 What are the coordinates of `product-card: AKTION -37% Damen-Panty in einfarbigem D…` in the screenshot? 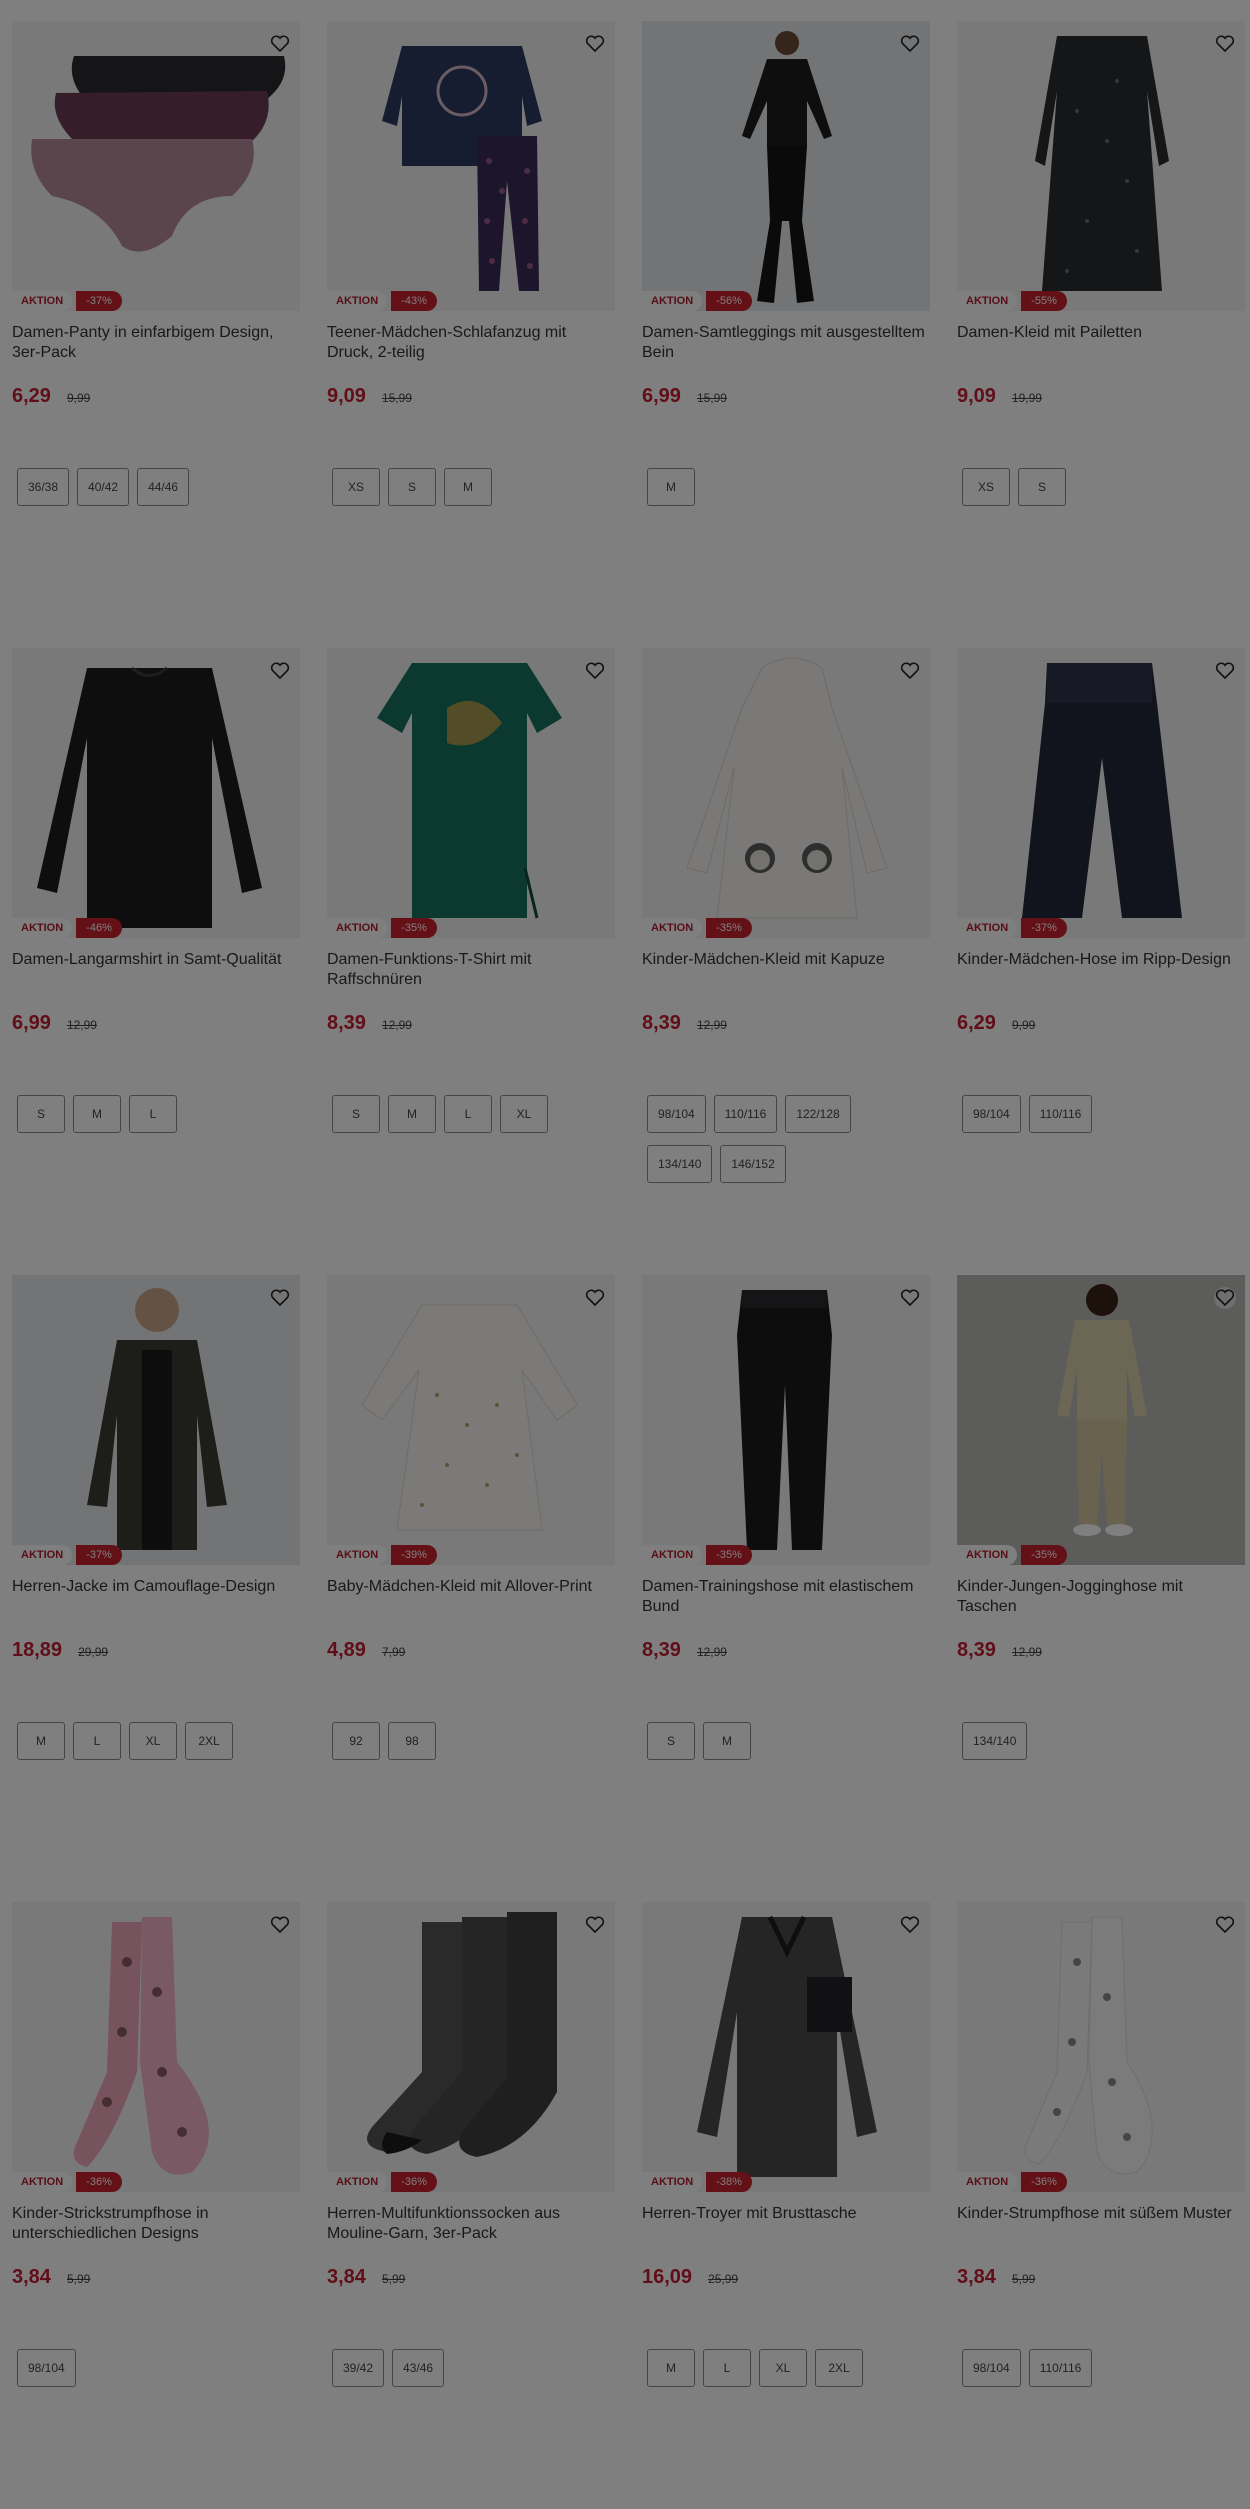 It's located at (156, 263).